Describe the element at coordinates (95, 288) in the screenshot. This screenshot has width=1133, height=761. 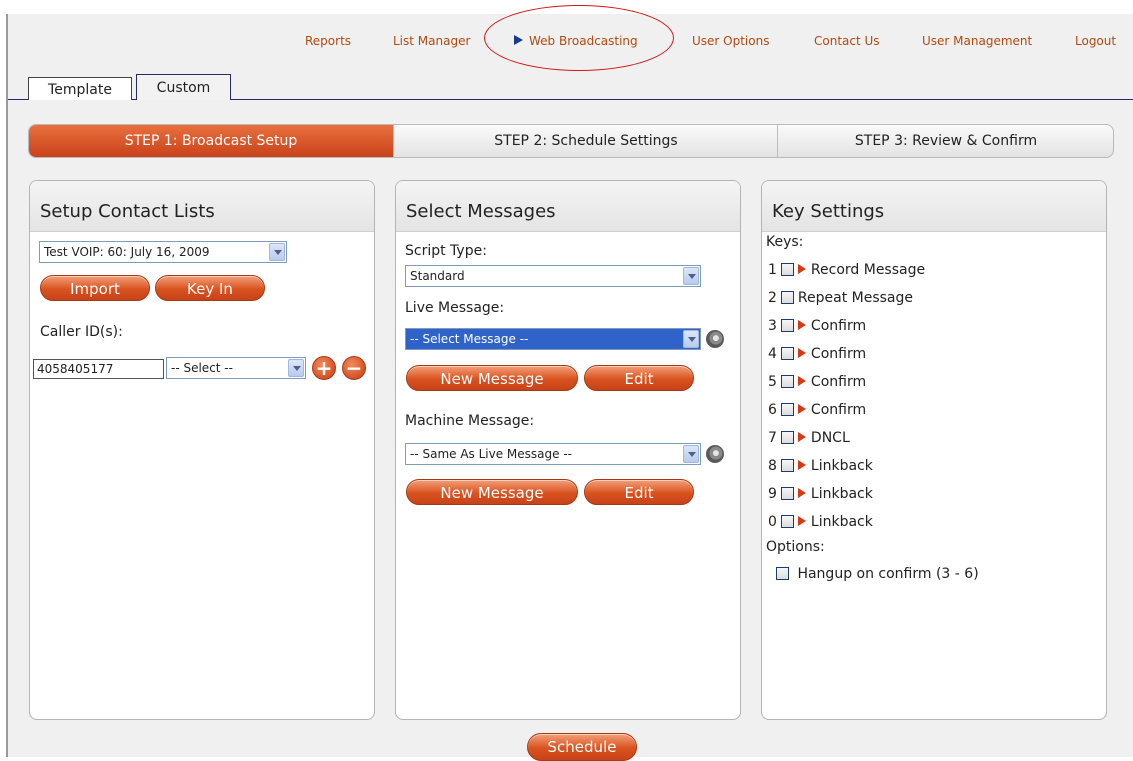
I see `import-button: Import` at that location.